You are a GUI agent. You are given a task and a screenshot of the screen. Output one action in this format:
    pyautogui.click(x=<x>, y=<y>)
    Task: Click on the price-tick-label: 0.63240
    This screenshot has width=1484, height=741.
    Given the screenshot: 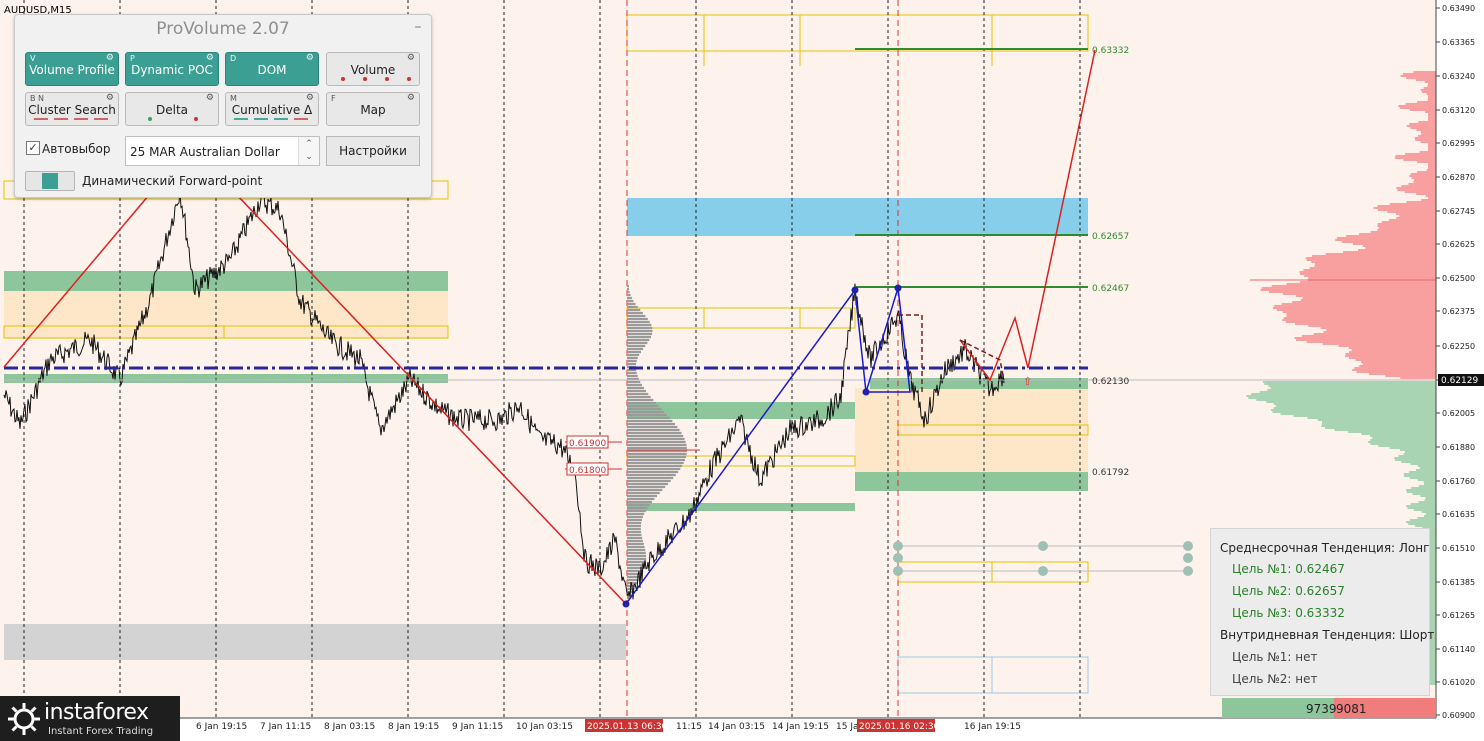 What is the action you would take?
    pyautogui.click(x=1458, y=76)
    